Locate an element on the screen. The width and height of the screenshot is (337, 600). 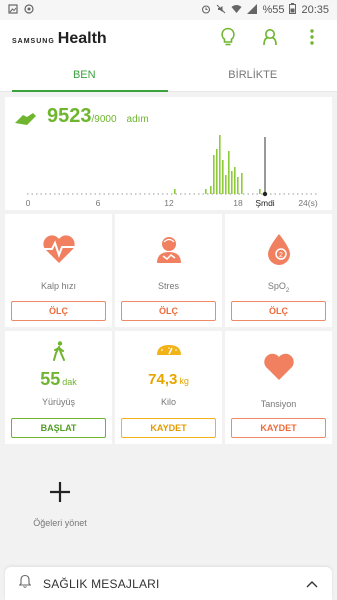
chevron-up-icon is located at coordinates (312, 584).